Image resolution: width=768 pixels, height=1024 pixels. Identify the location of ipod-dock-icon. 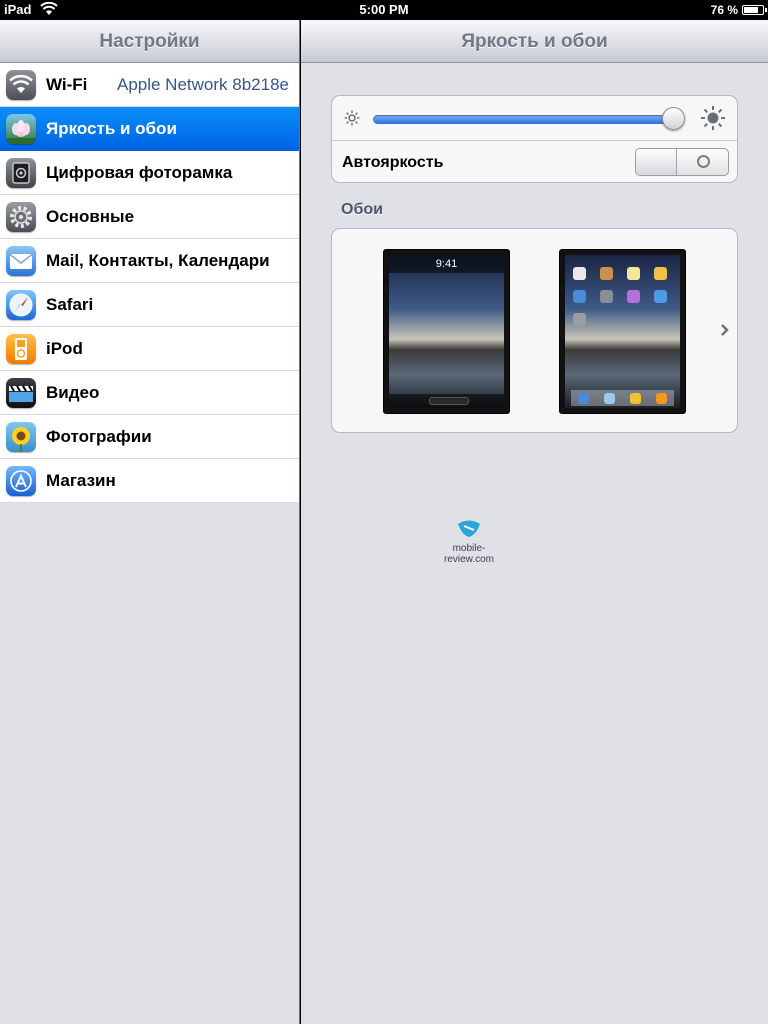
(661, 398).